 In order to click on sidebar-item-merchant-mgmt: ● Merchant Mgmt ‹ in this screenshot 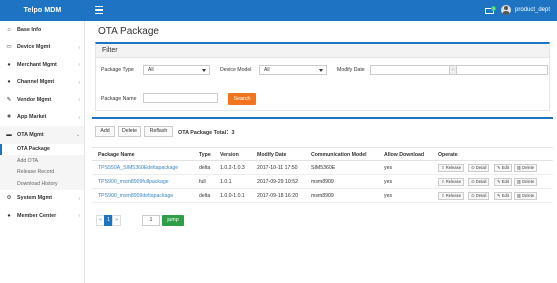, I will do `click(42, 65)`.